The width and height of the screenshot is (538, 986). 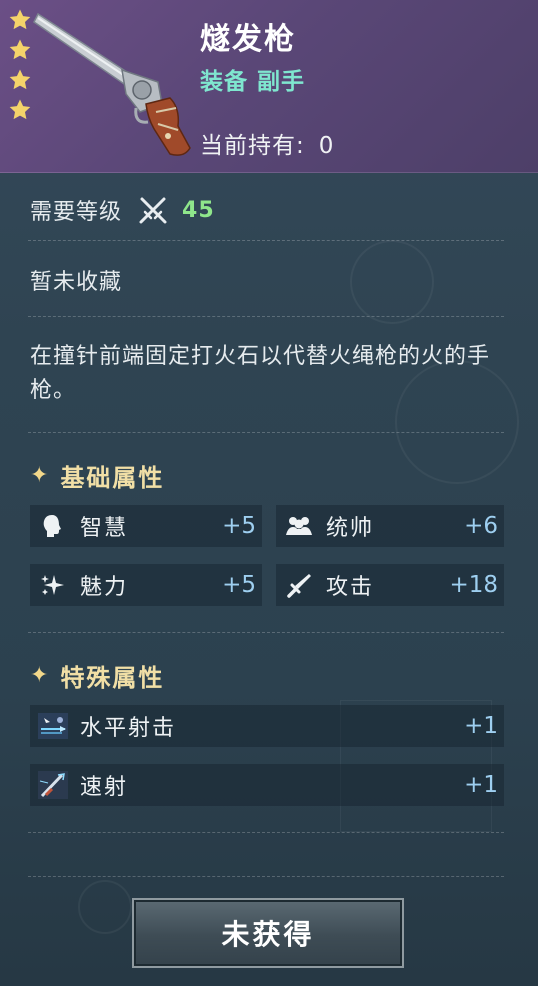 I want to click on required-level-label: 需要等级, so click(x=76, y=212).